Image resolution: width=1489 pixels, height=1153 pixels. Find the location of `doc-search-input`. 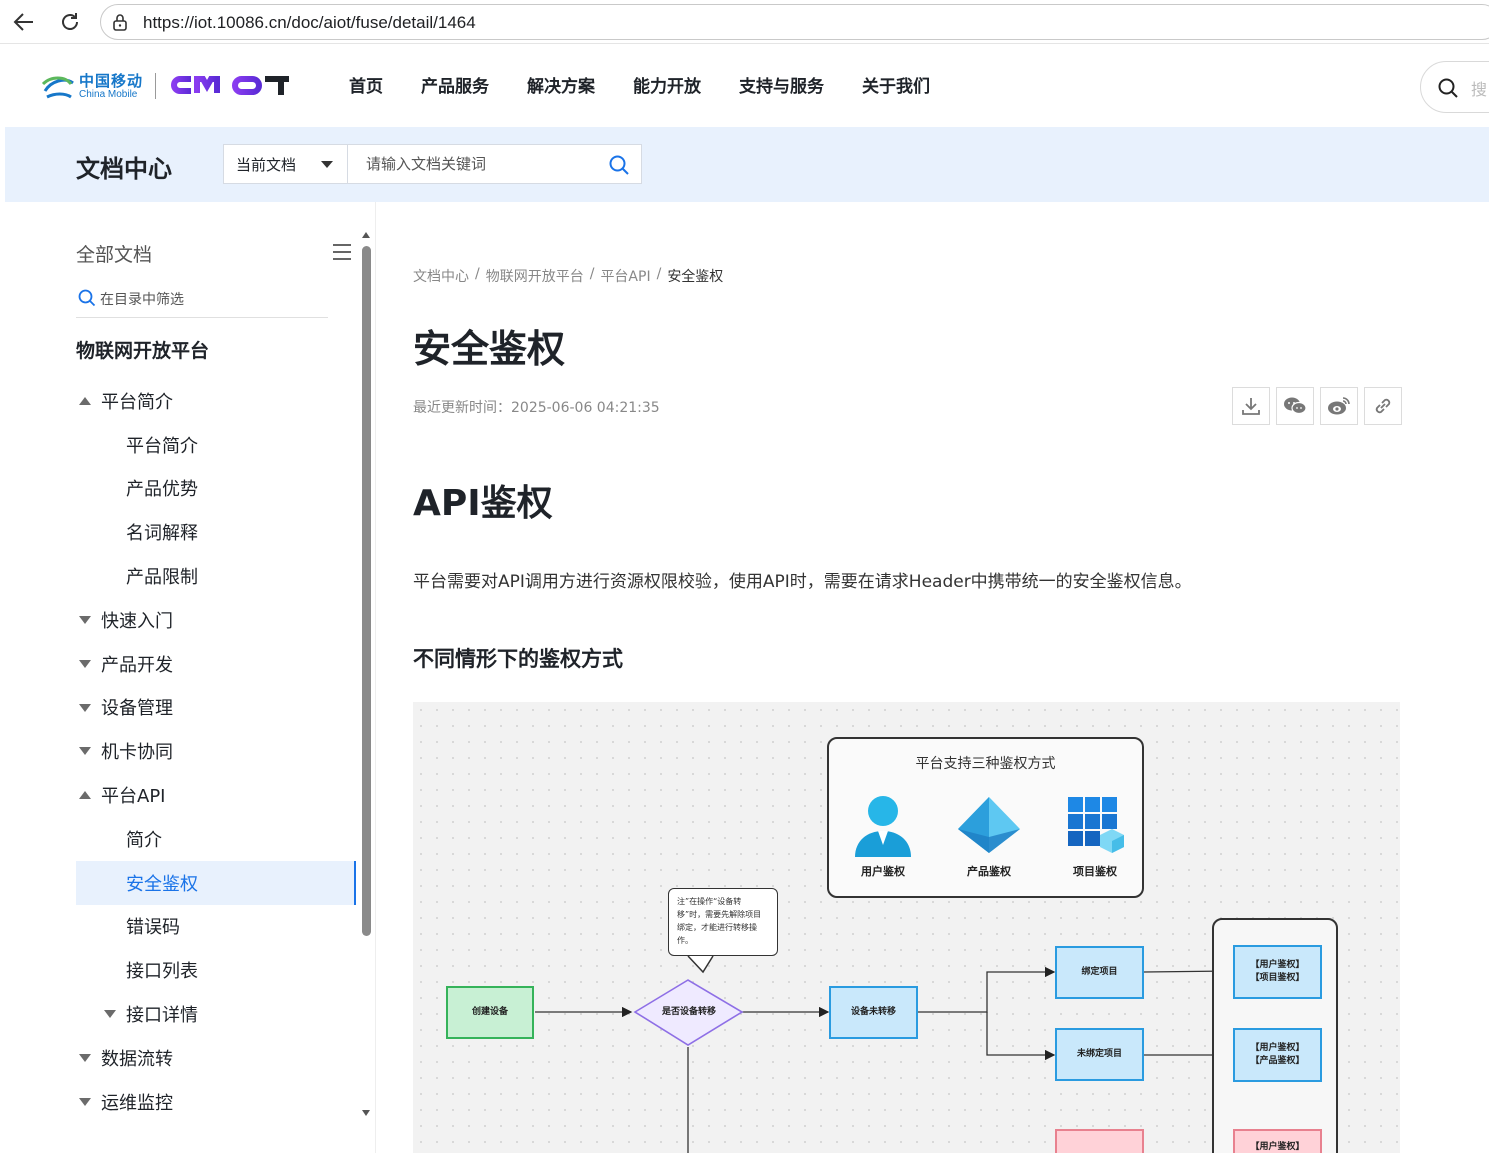

doc-search-input is located at coordinates (473, 164).